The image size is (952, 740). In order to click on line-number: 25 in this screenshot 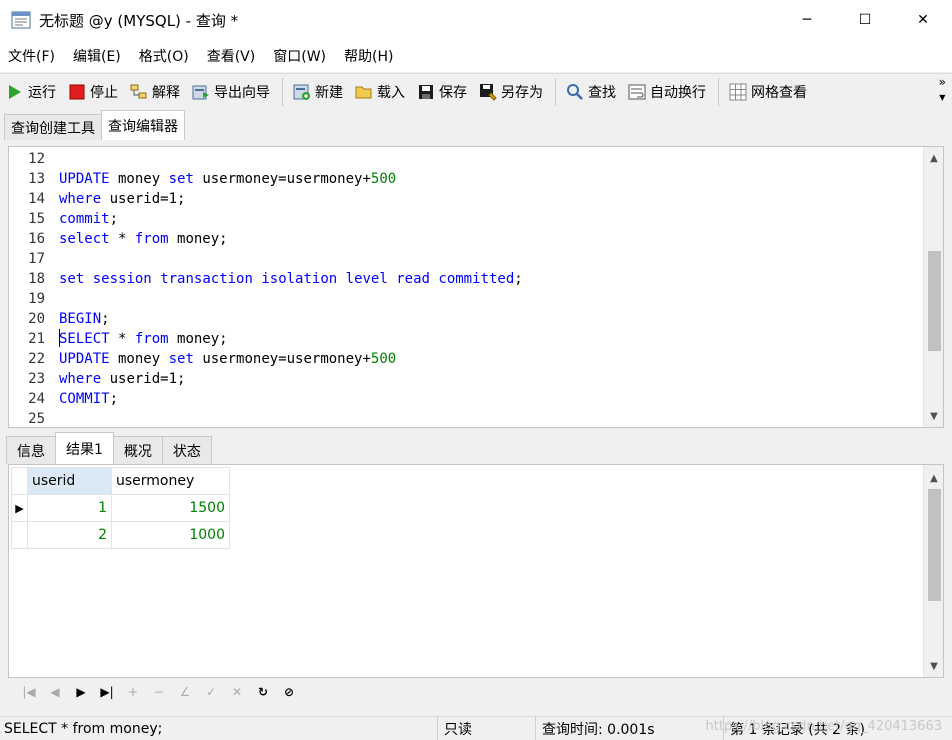, I will do `click(36, 419)`.